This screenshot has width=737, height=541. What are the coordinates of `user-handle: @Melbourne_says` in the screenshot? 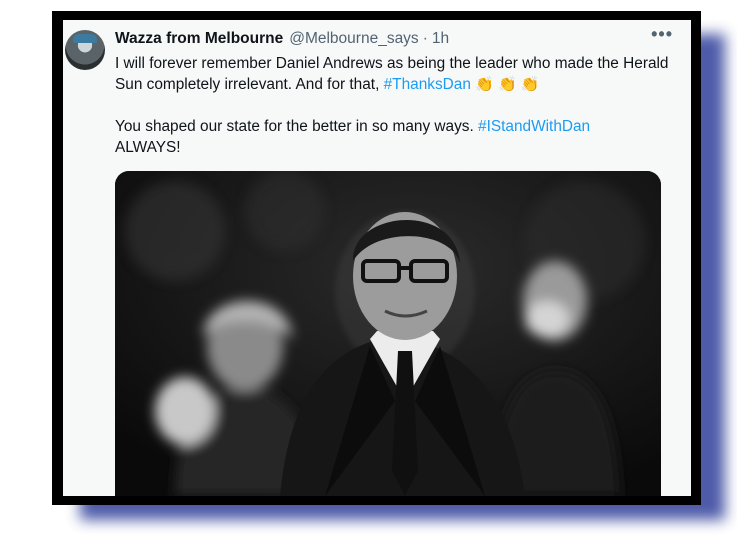 It's located at (353, 39).